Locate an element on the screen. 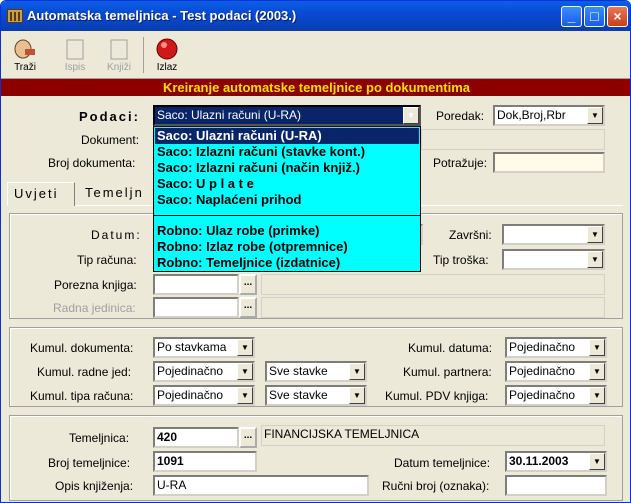  datum-label: Datum: is located at coordinates (116, 235).